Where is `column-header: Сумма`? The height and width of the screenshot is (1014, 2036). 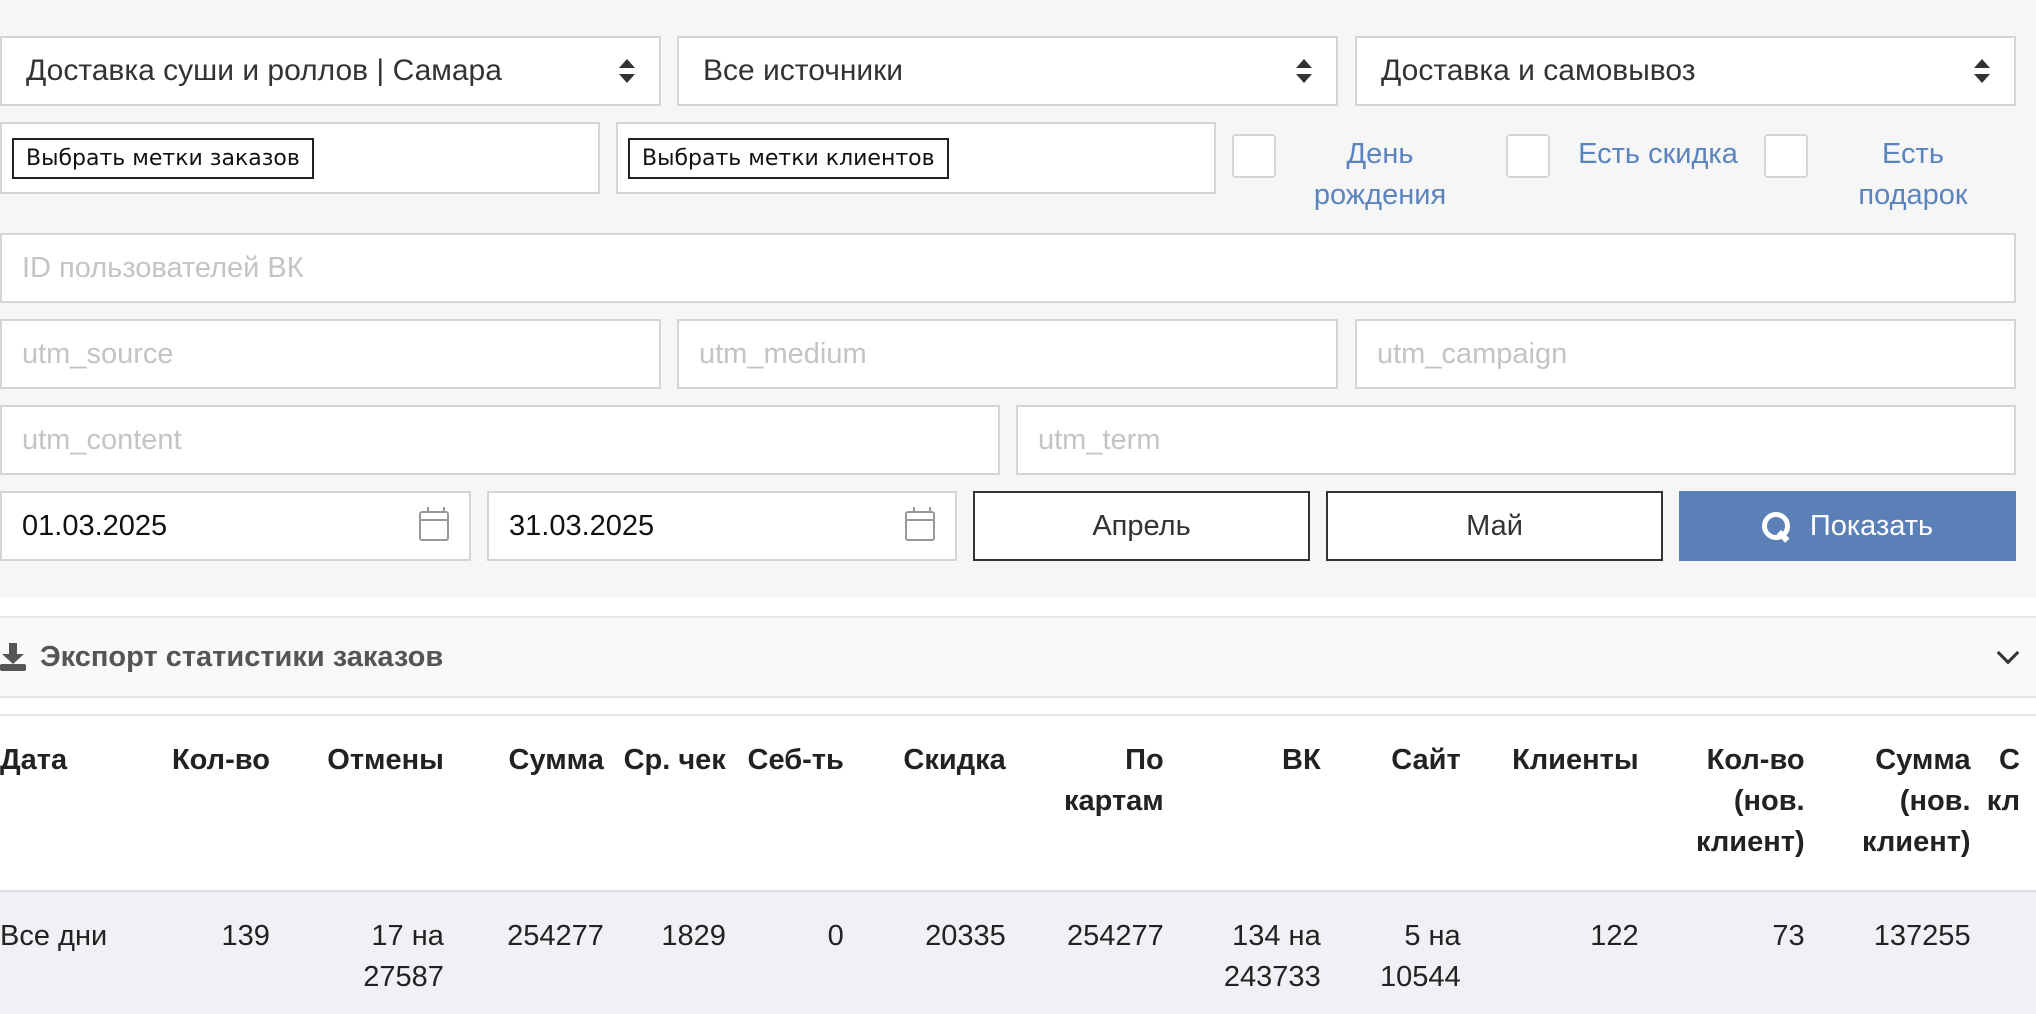
column-header: Сумма is located at coordinates (539, 803).